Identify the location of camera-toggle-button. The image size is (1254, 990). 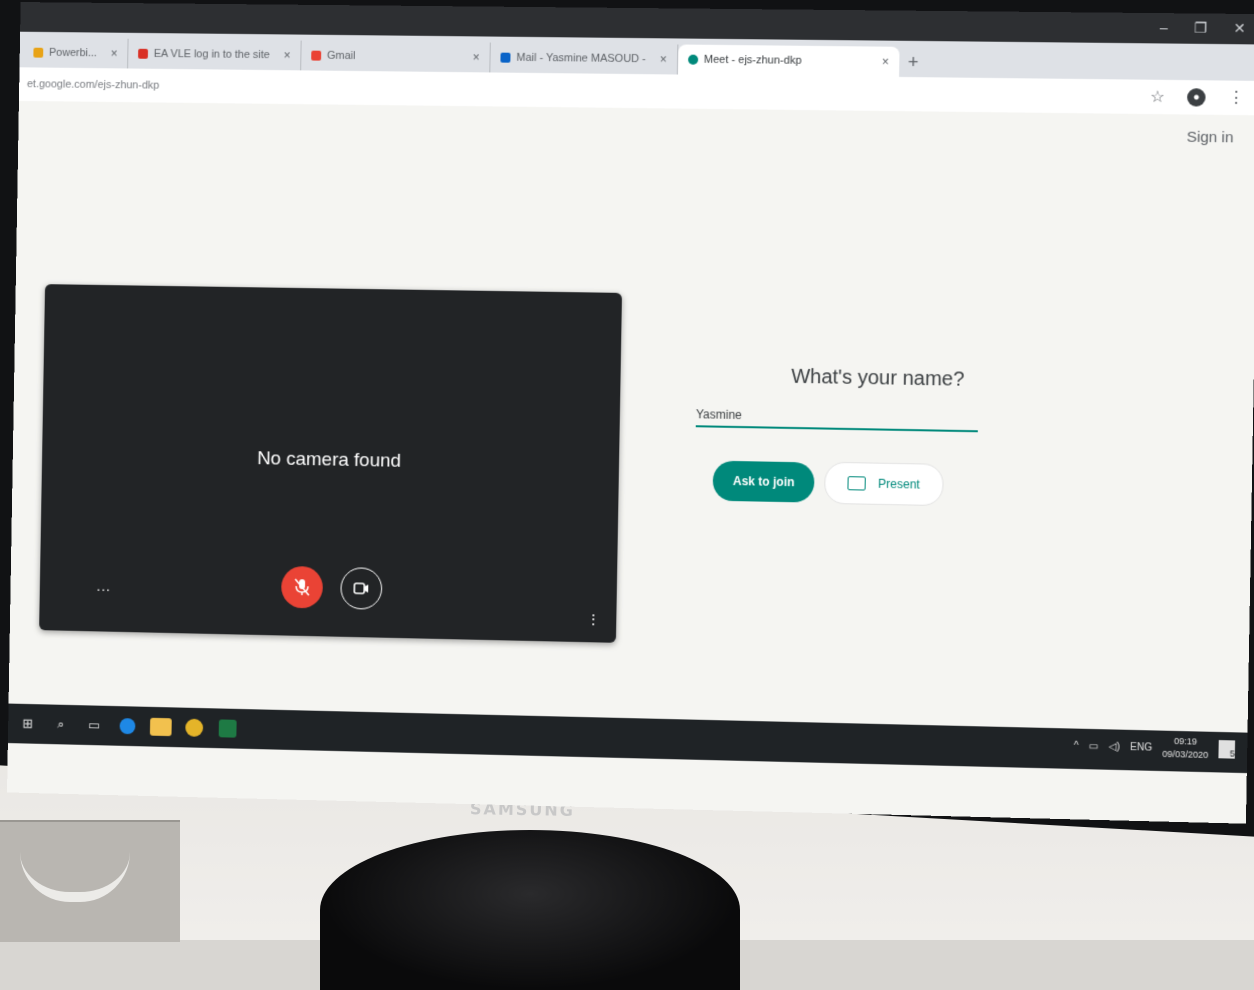
(361, 588).